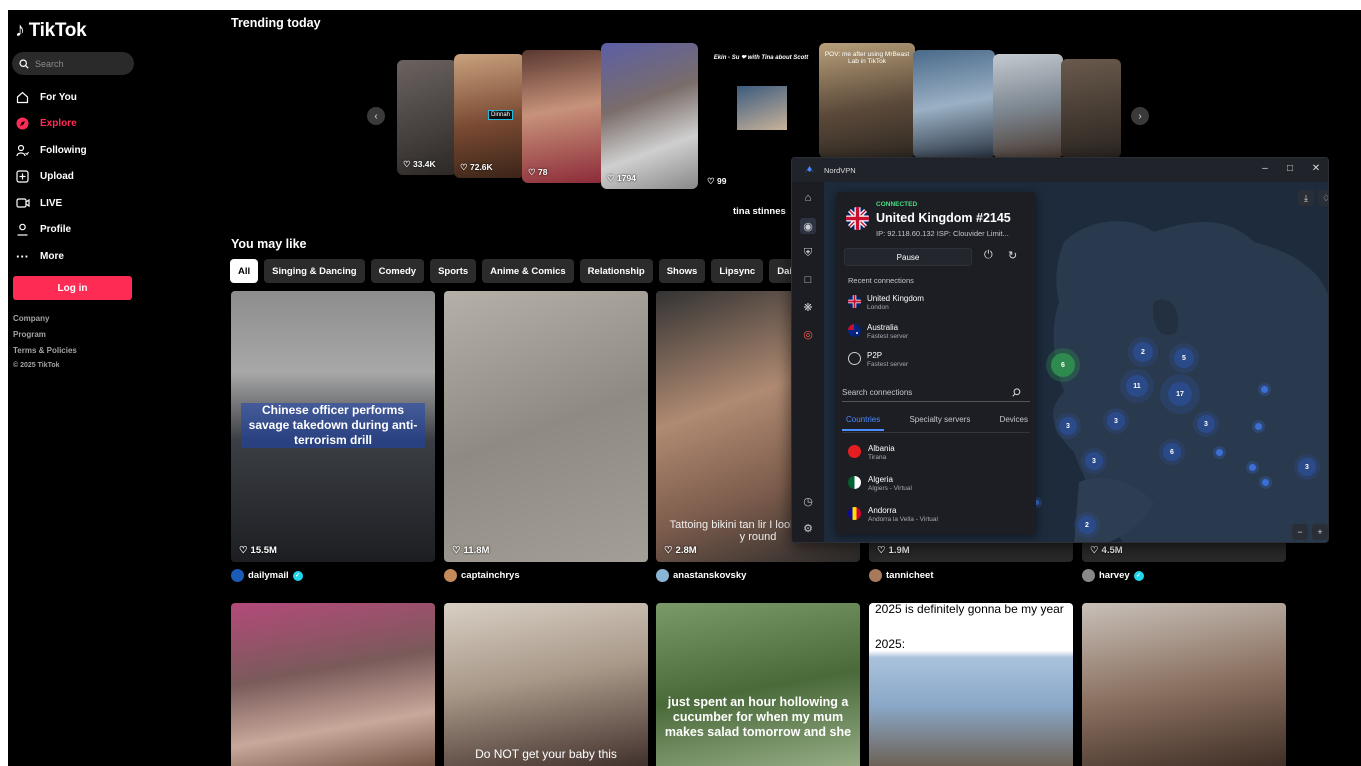  What do you see at coordinates (51, 124) in the screenshot?
I see `nav-explore: Explore` at bounding box center [51, 124].